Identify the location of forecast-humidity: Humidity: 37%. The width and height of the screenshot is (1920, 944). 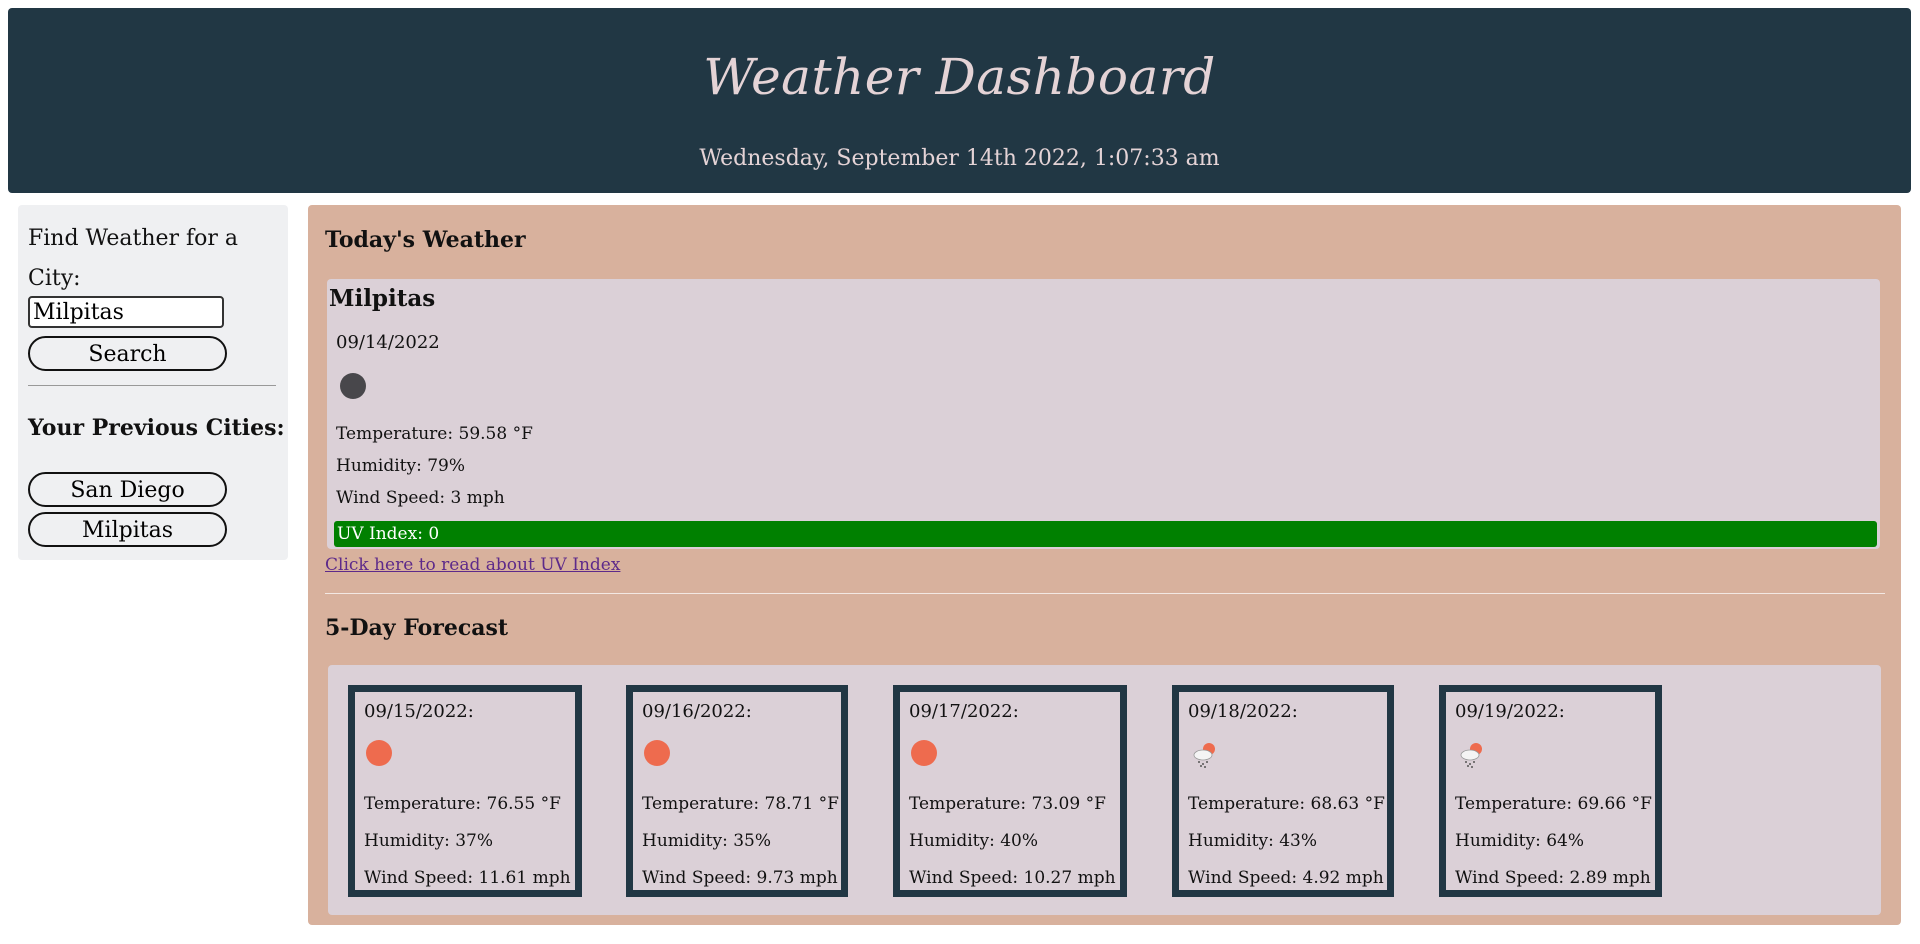
(429, 841).